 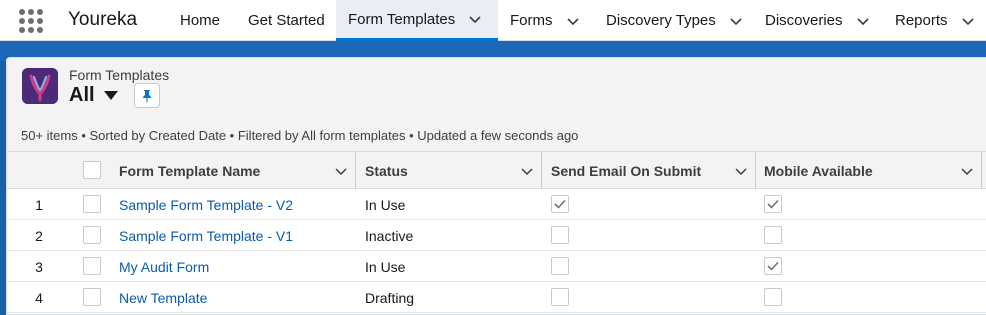 What do you see at coordinates (40, 86) in the screenshot?
I see `youreka-logo-icon` at bounding box center [40, 86].